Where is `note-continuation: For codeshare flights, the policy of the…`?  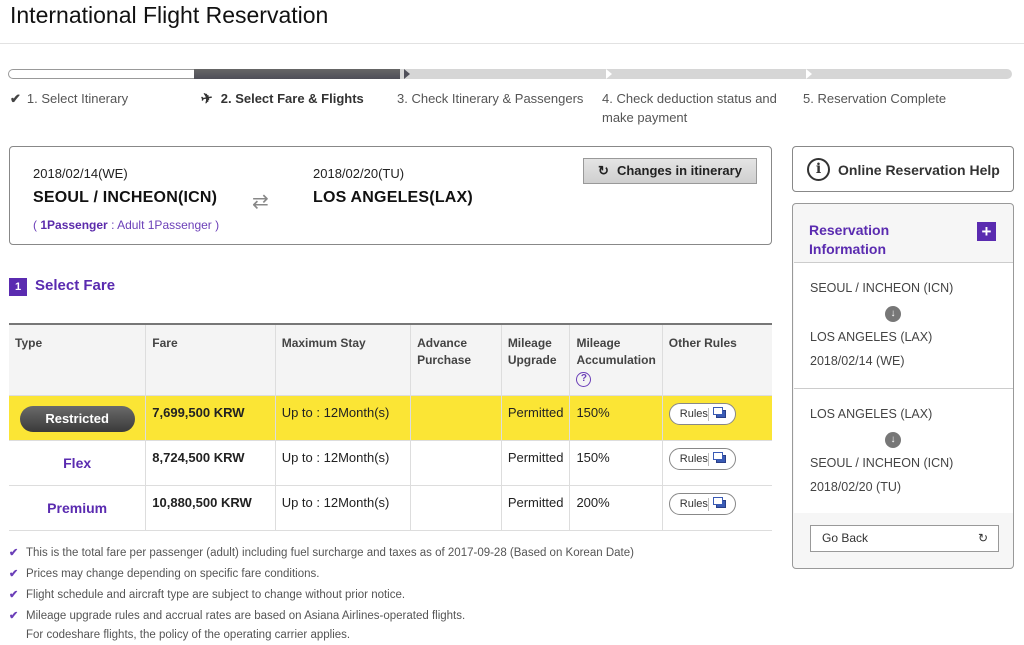
note-continuation: For codeshare flights, the policy of the… is located at coordinates (188, 635).